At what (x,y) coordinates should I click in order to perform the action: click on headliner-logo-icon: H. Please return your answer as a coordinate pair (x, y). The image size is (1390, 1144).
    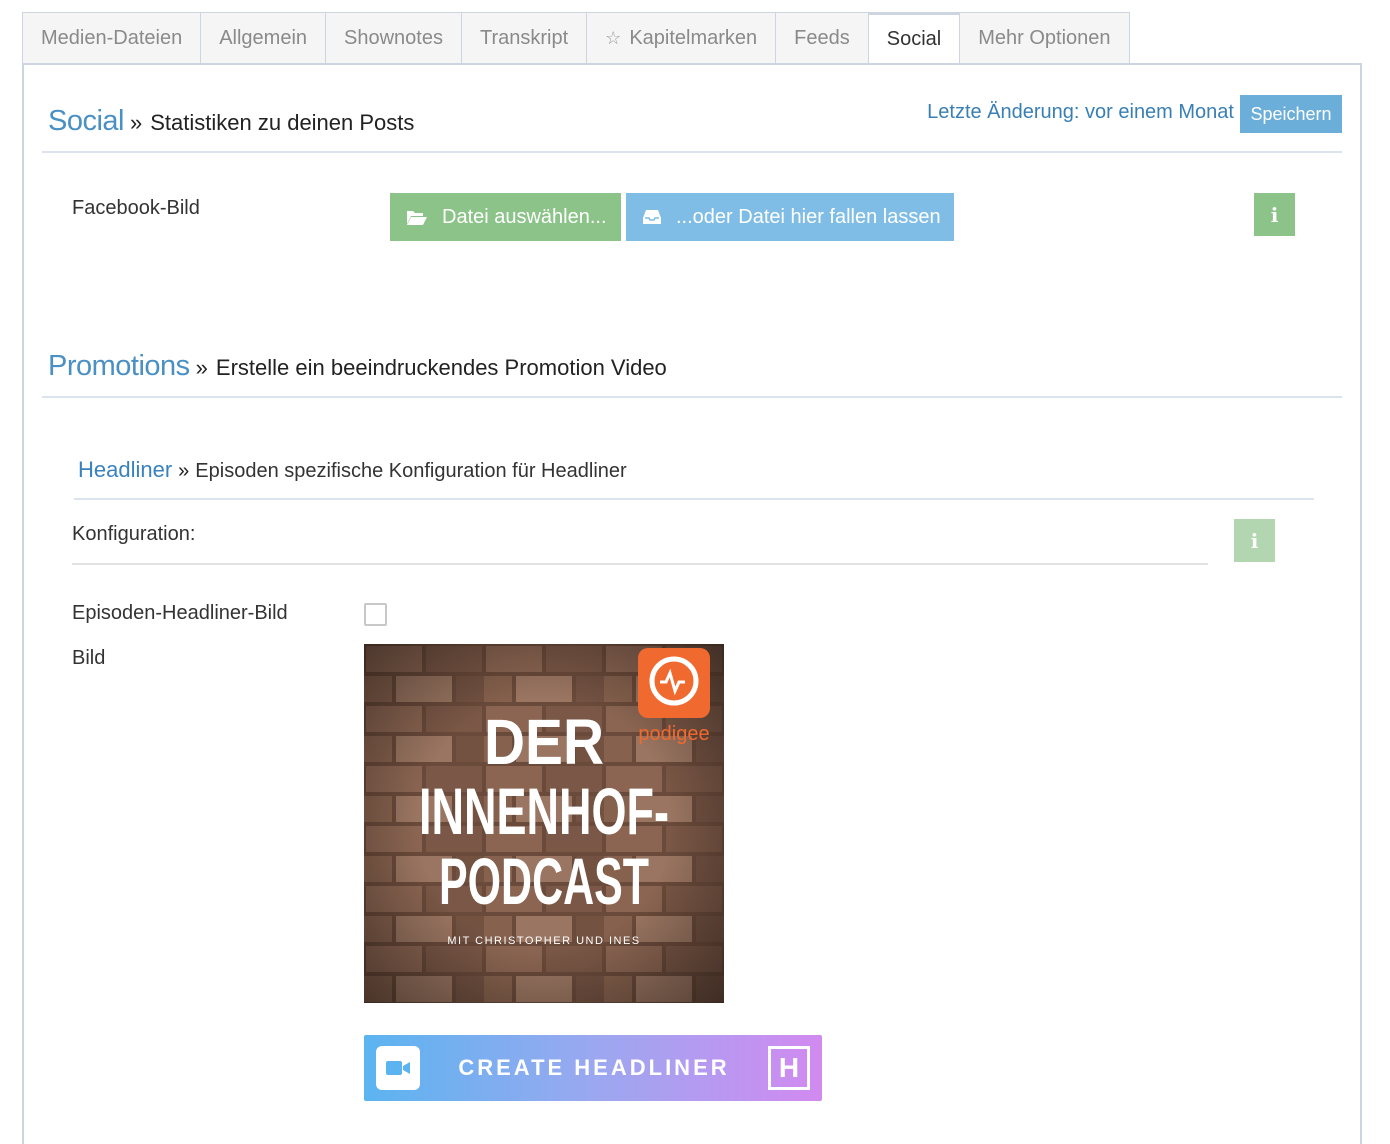
    Looking at the image, I should click on (789, 1068).